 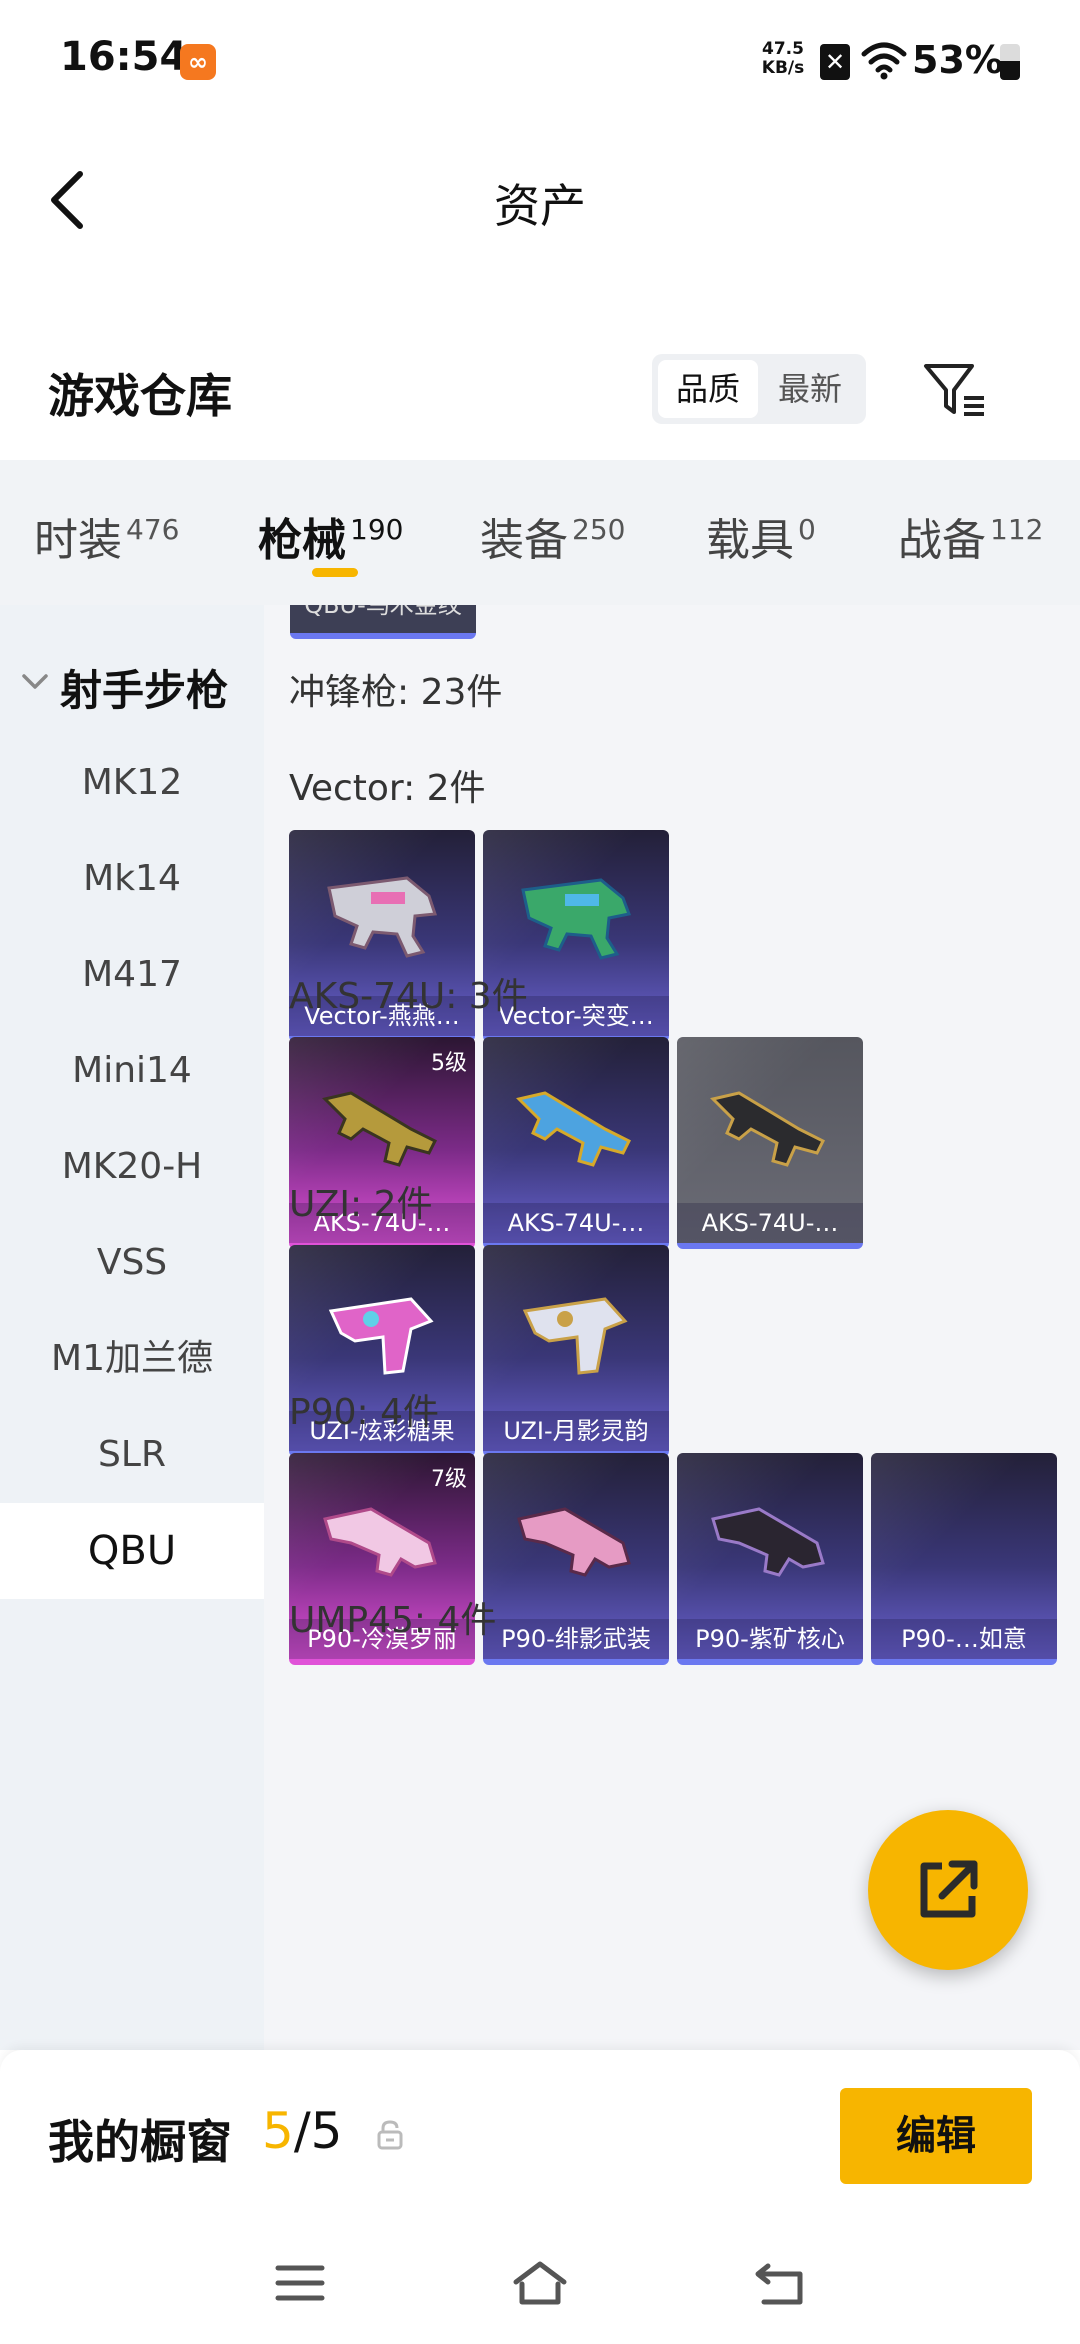 What do you see at coordinates (361, 1204) in the screenshot?
I see `group-title-uzi: UZI: 2件` at bounding box center [361, 1204].